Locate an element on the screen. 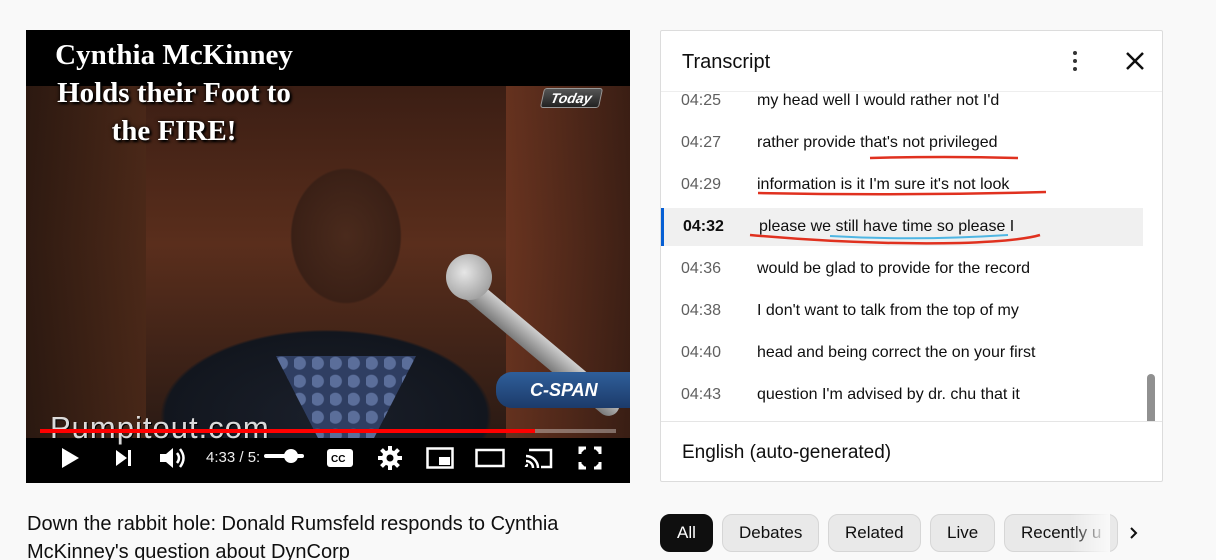 Image resolution: width=1216 pixels, height=560 pixels. miniplayer-icon is located at coordinates (440, 458).